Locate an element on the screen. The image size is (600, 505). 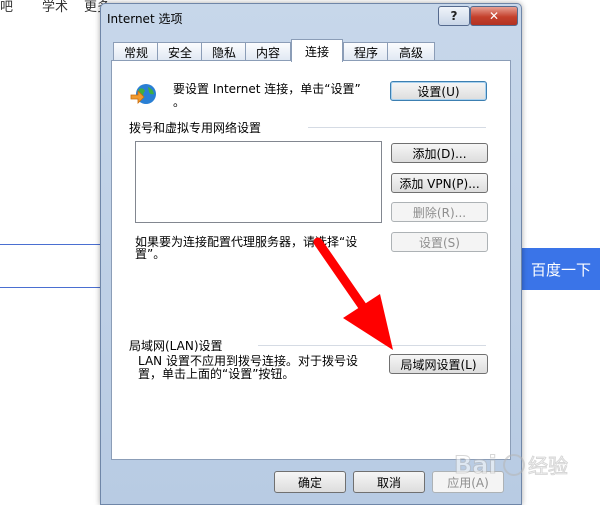
tab-connections: 连接 is located at coordinates (317, 50).